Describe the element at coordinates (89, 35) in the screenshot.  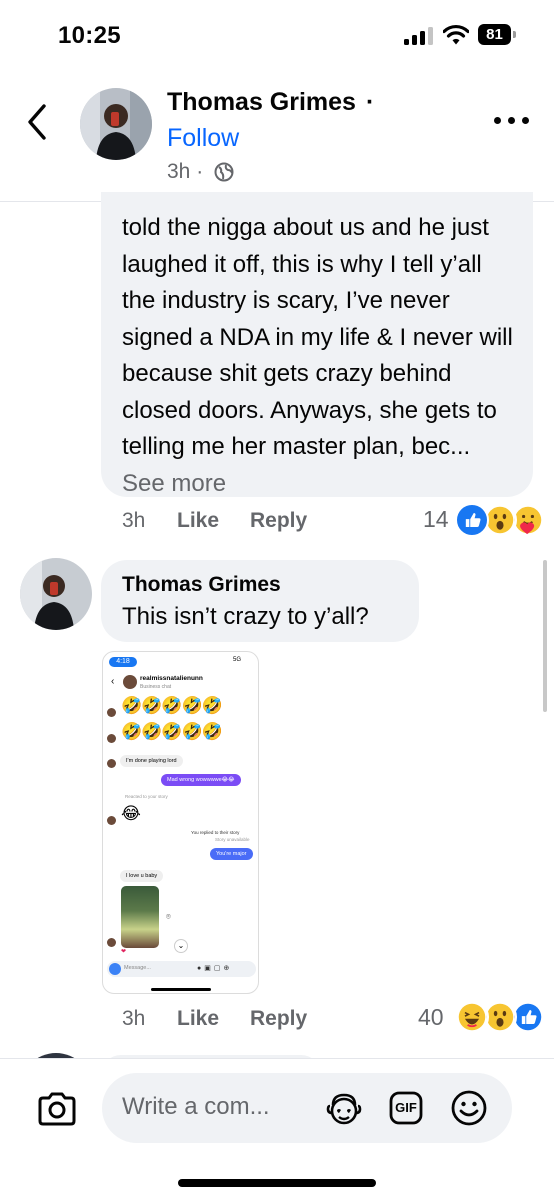
I see `status-time: 10:25` at that location.